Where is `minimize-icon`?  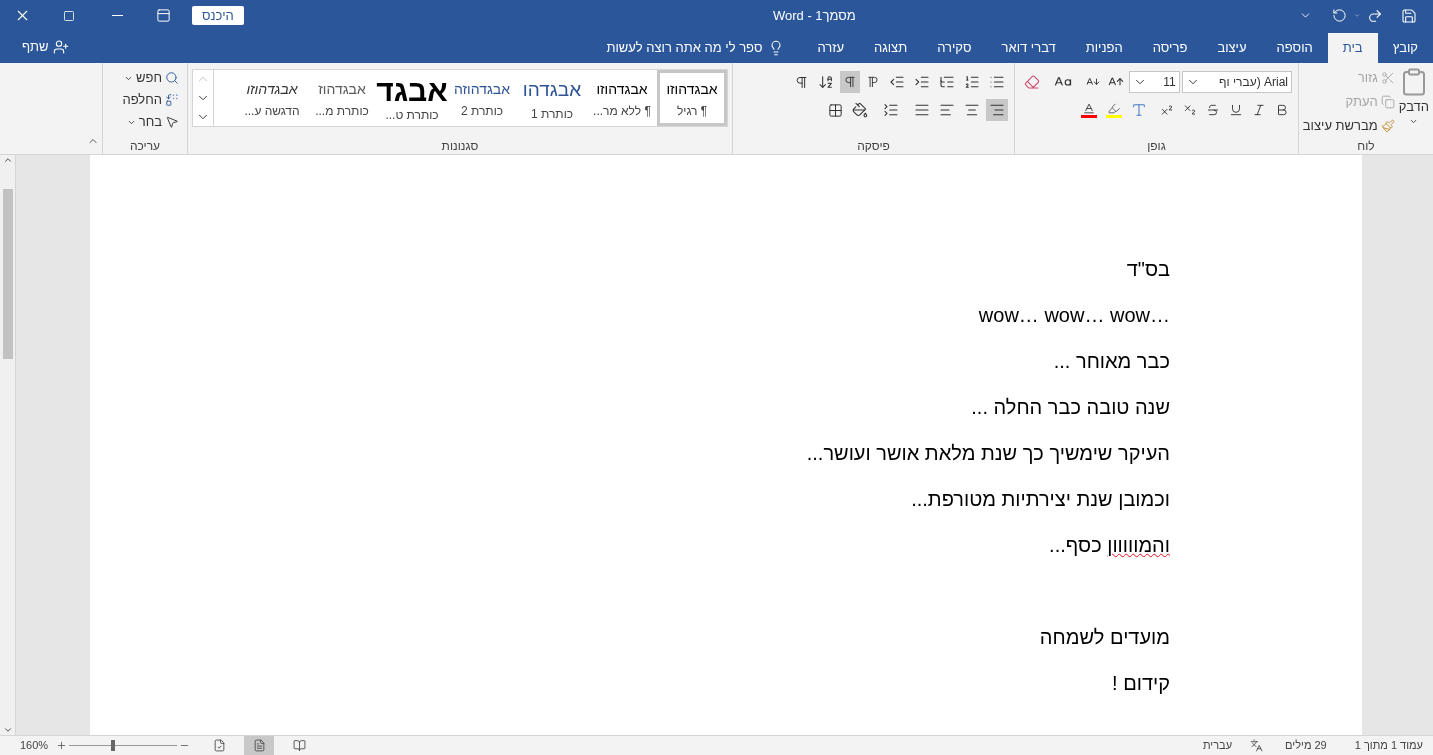
minimize-icon is located at coordinates (117, 15).